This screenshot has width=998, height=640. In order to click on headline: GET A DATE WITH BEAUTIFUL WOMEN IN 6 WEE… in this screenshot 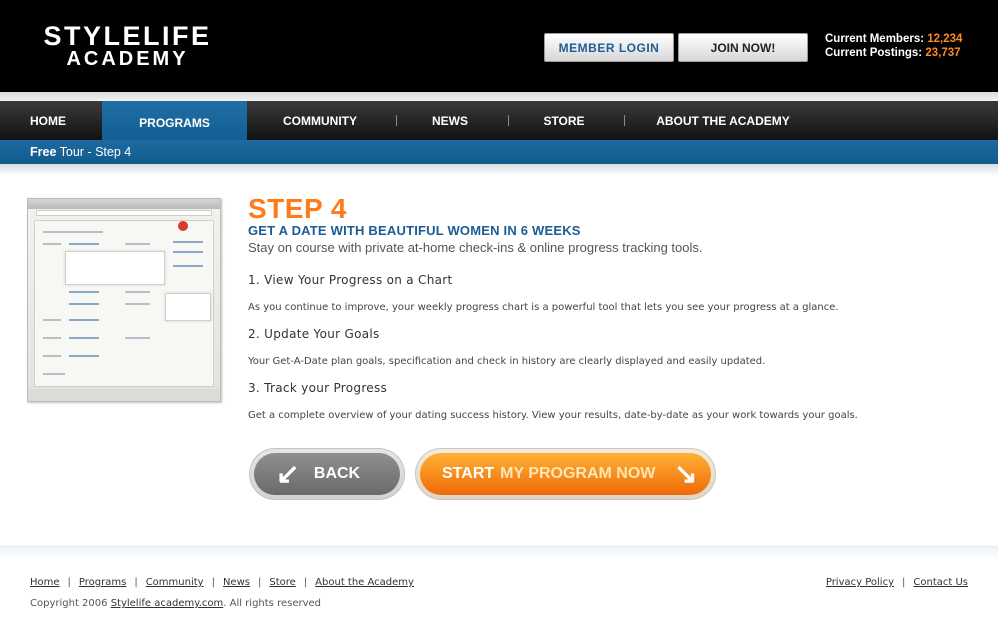, I will do `click(414, 230)`.